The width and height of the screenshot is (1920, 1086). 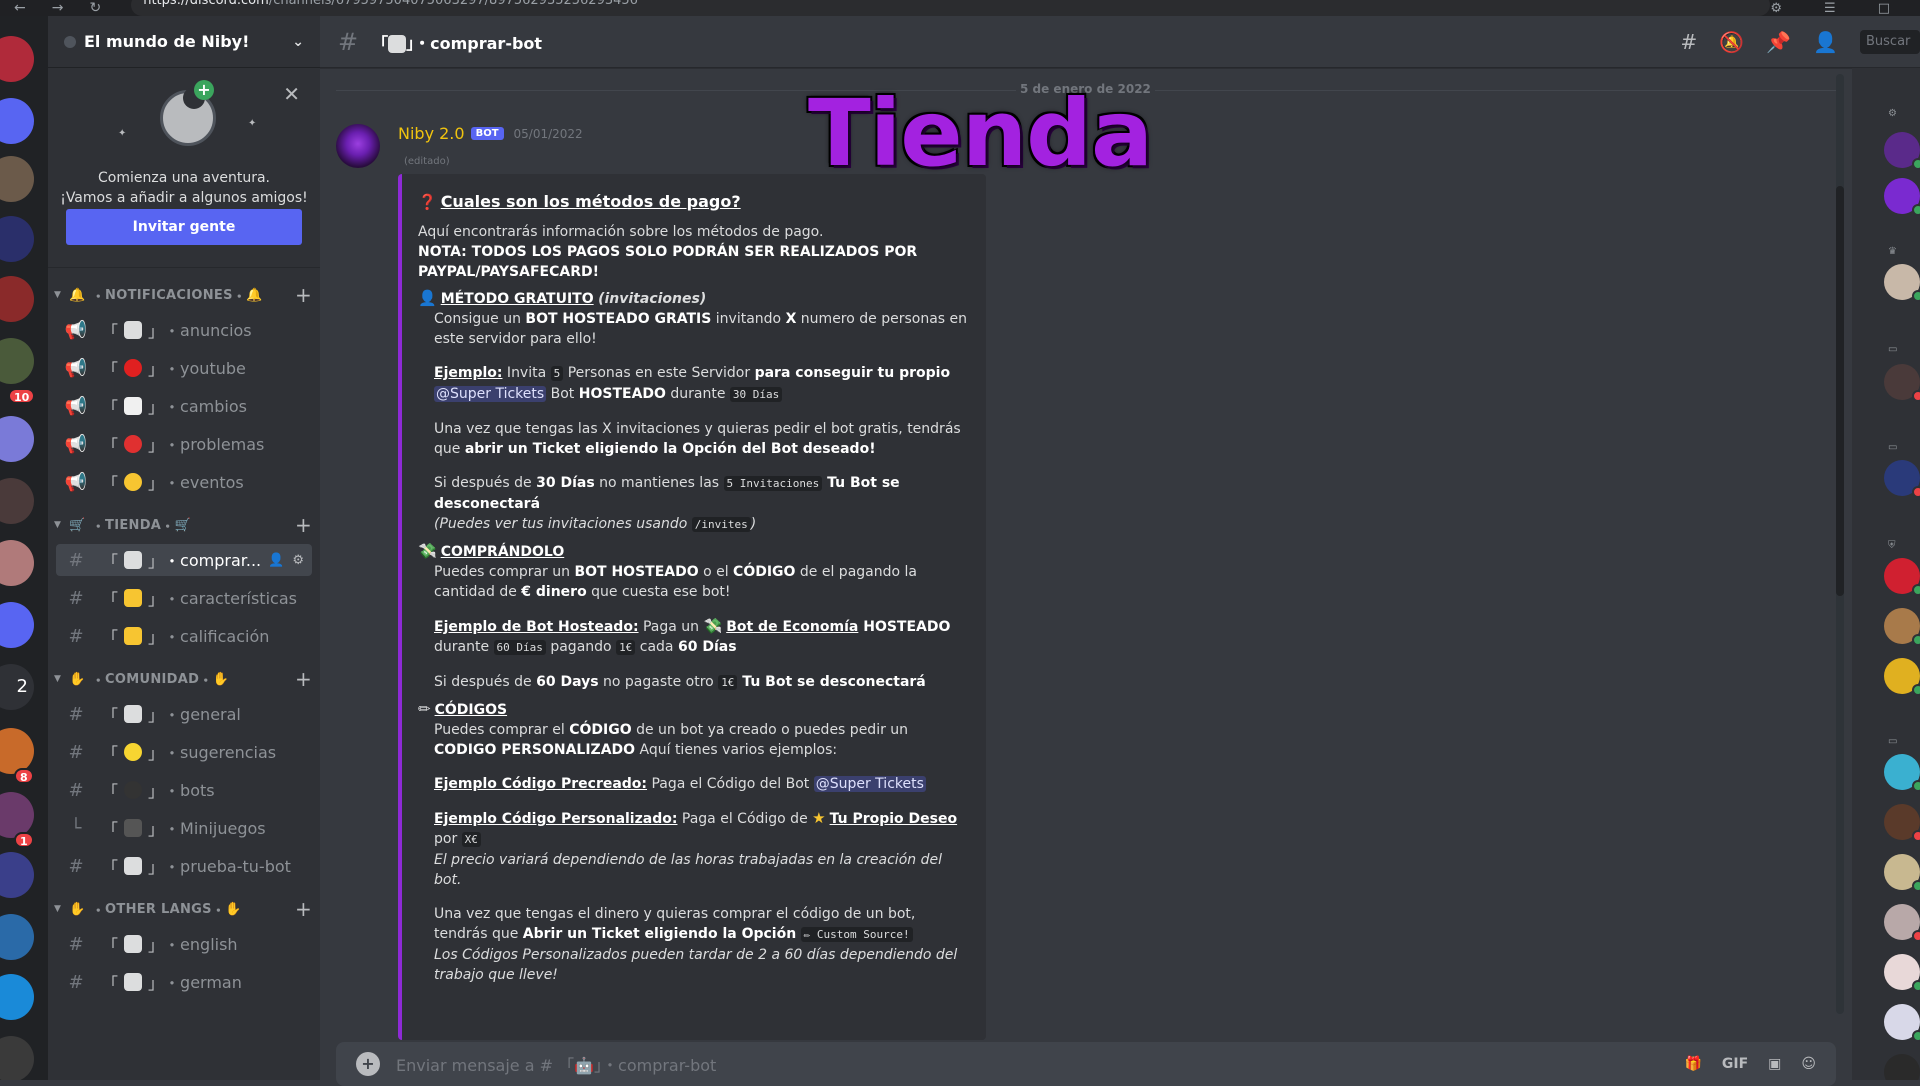 What do you see at coordinates (764, 572) in the screenshot?
I see `text: CÓDIGO` at bounding box center [764, 572].